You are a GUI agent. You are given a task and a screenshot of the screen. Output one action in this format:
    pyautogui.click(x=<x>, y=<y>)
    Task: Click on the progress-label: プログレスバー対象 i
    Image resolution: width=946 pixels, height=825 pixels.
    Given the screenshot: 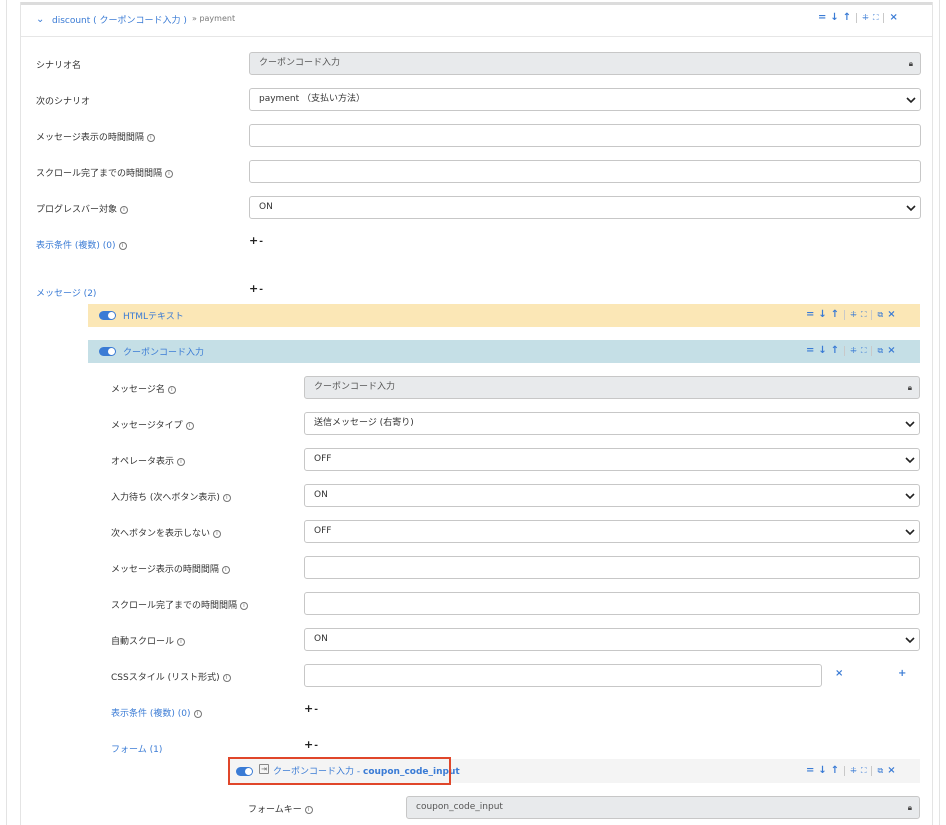 What is the action you would take?
    pyautogui.click(x=82, y=208)
    